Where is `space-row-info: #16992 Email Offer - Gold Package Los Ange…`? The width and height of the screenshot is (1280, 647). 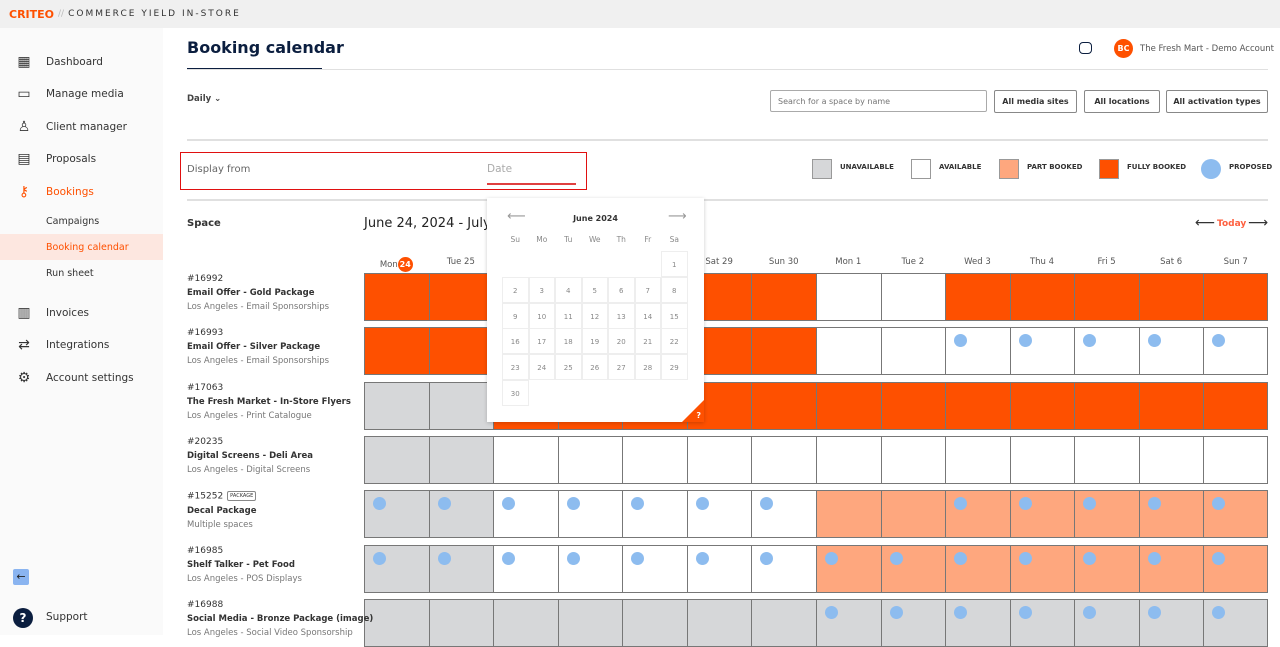 space-row-info: #16992 Email Offer - Gold Package Los Ange… is located at coordinates (258, 293).